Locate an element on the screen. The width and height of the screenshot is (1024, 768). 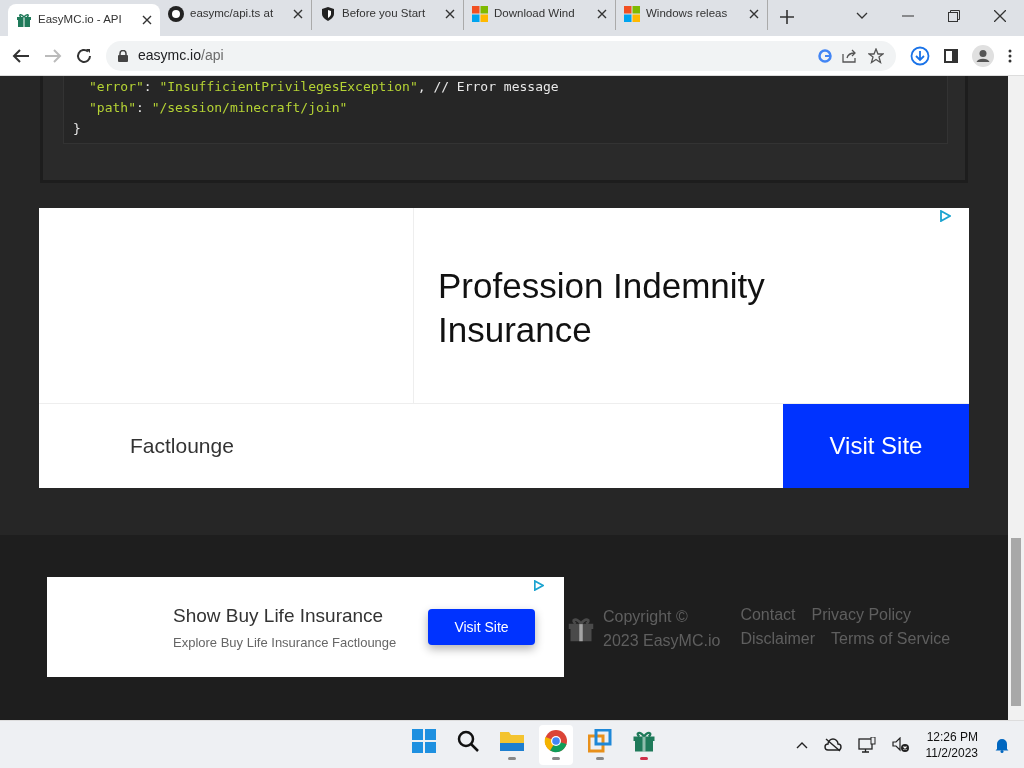
browser-tab: easymc/api.ts at is located at coordinates (236, 15).